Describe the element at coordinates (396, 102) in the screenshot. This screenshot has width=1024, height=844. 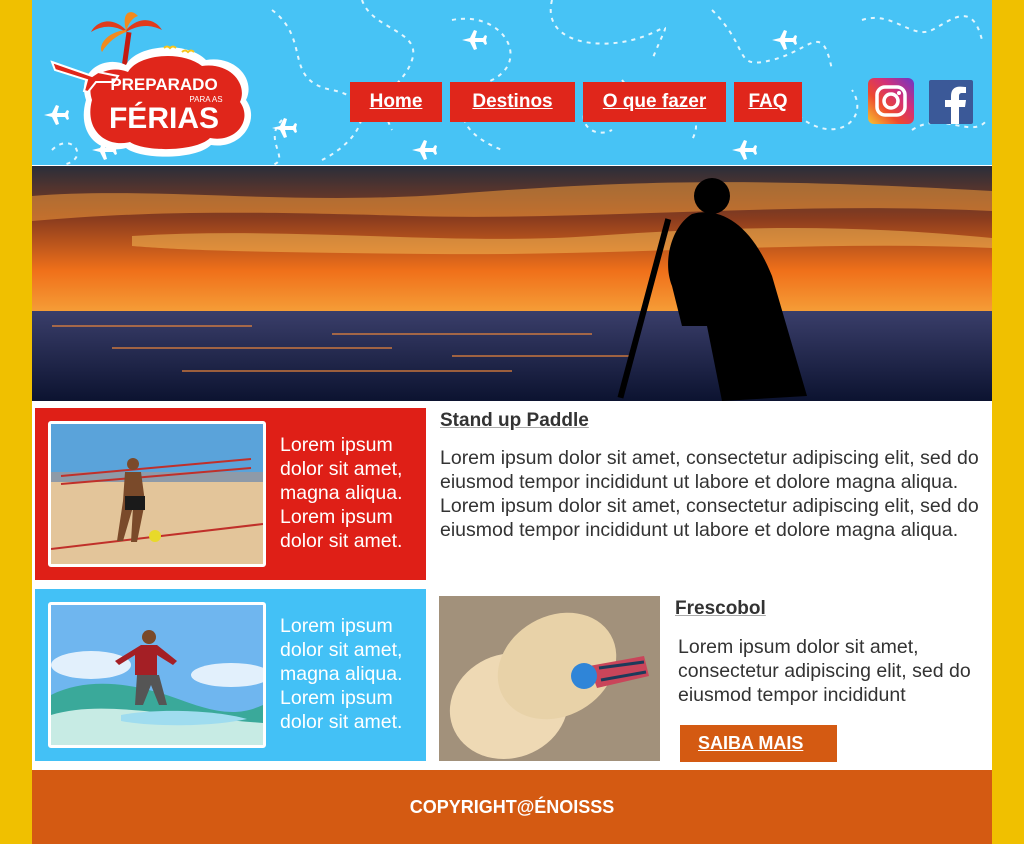
I see `nav-home: Home` at that location.